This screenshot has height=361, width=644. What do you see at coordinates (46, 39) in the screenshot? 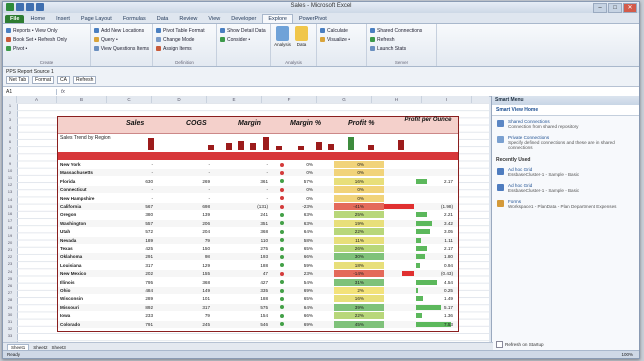
I see `ribbon-button: Book Set • Refresh Only` at bounding box center [46, 39].